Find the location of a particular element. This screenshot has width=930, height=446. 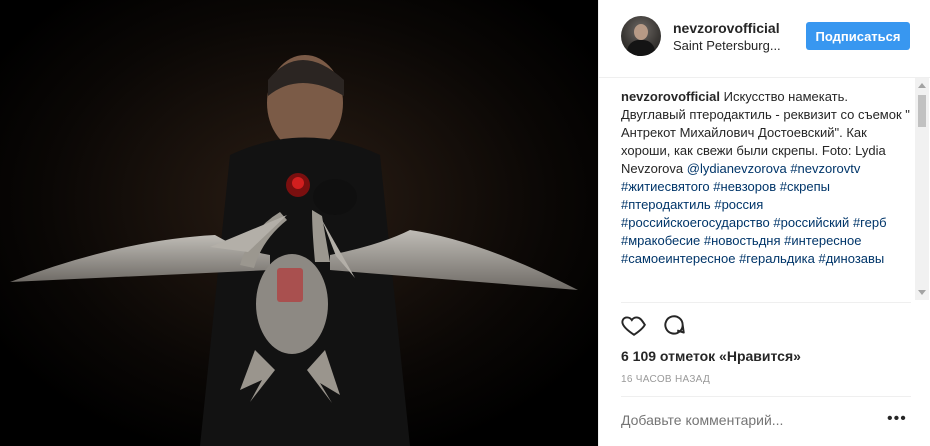

hashtag: #скрепы is located at coordinates (805, 186).